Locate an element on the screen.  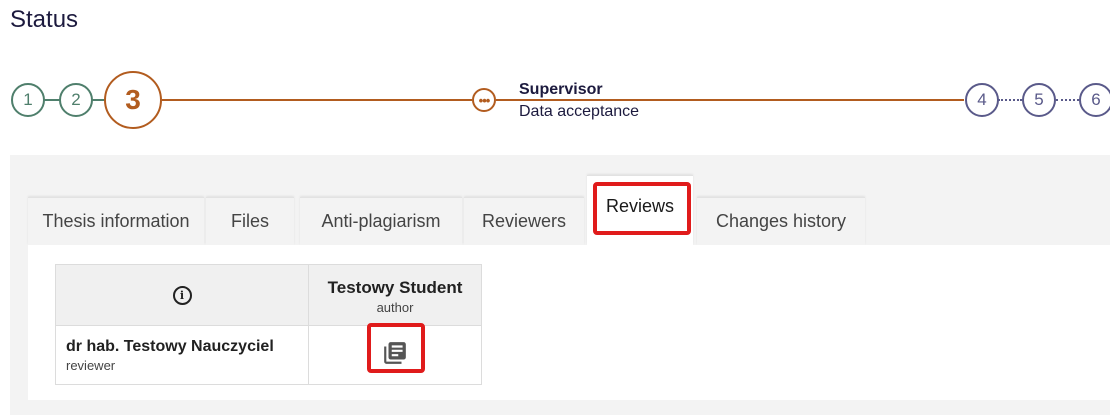
reviewer-cell: dr hab. Testowy Nauczyciel reviewer is located at coordinates (182, 355).